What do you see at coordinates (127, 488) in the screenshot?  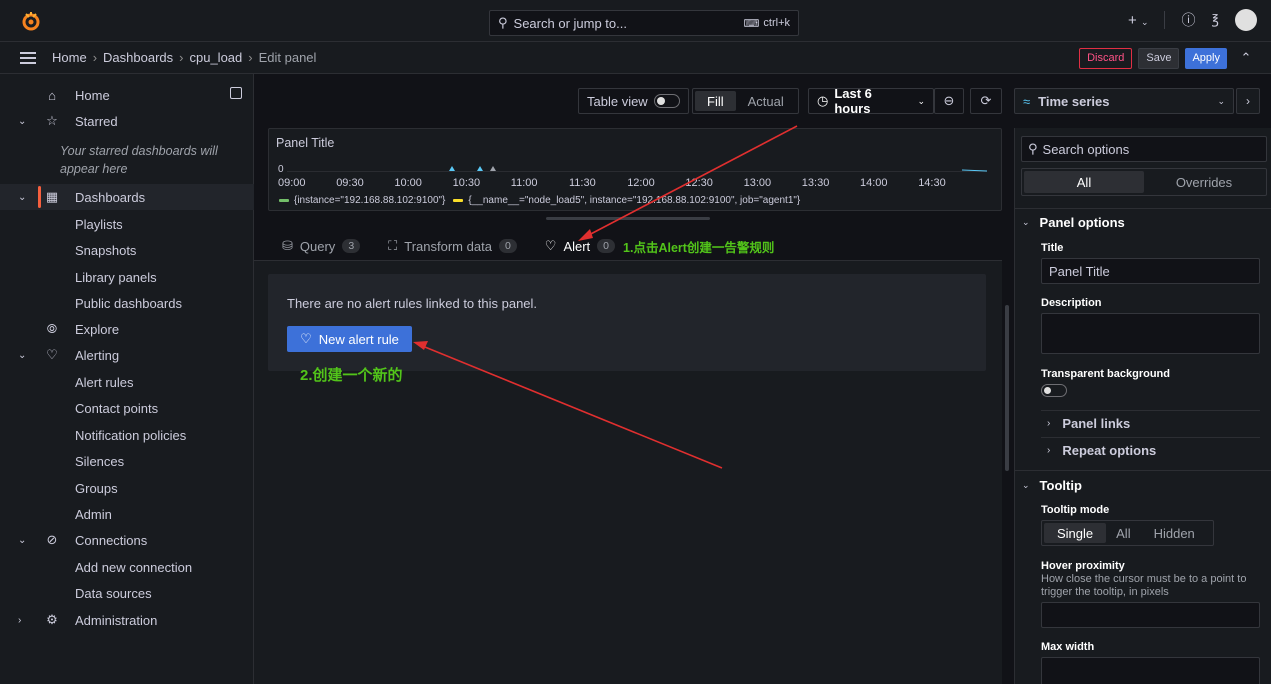 I see `sidebar-item-groups: Groups` at bounding box center [127, 488].